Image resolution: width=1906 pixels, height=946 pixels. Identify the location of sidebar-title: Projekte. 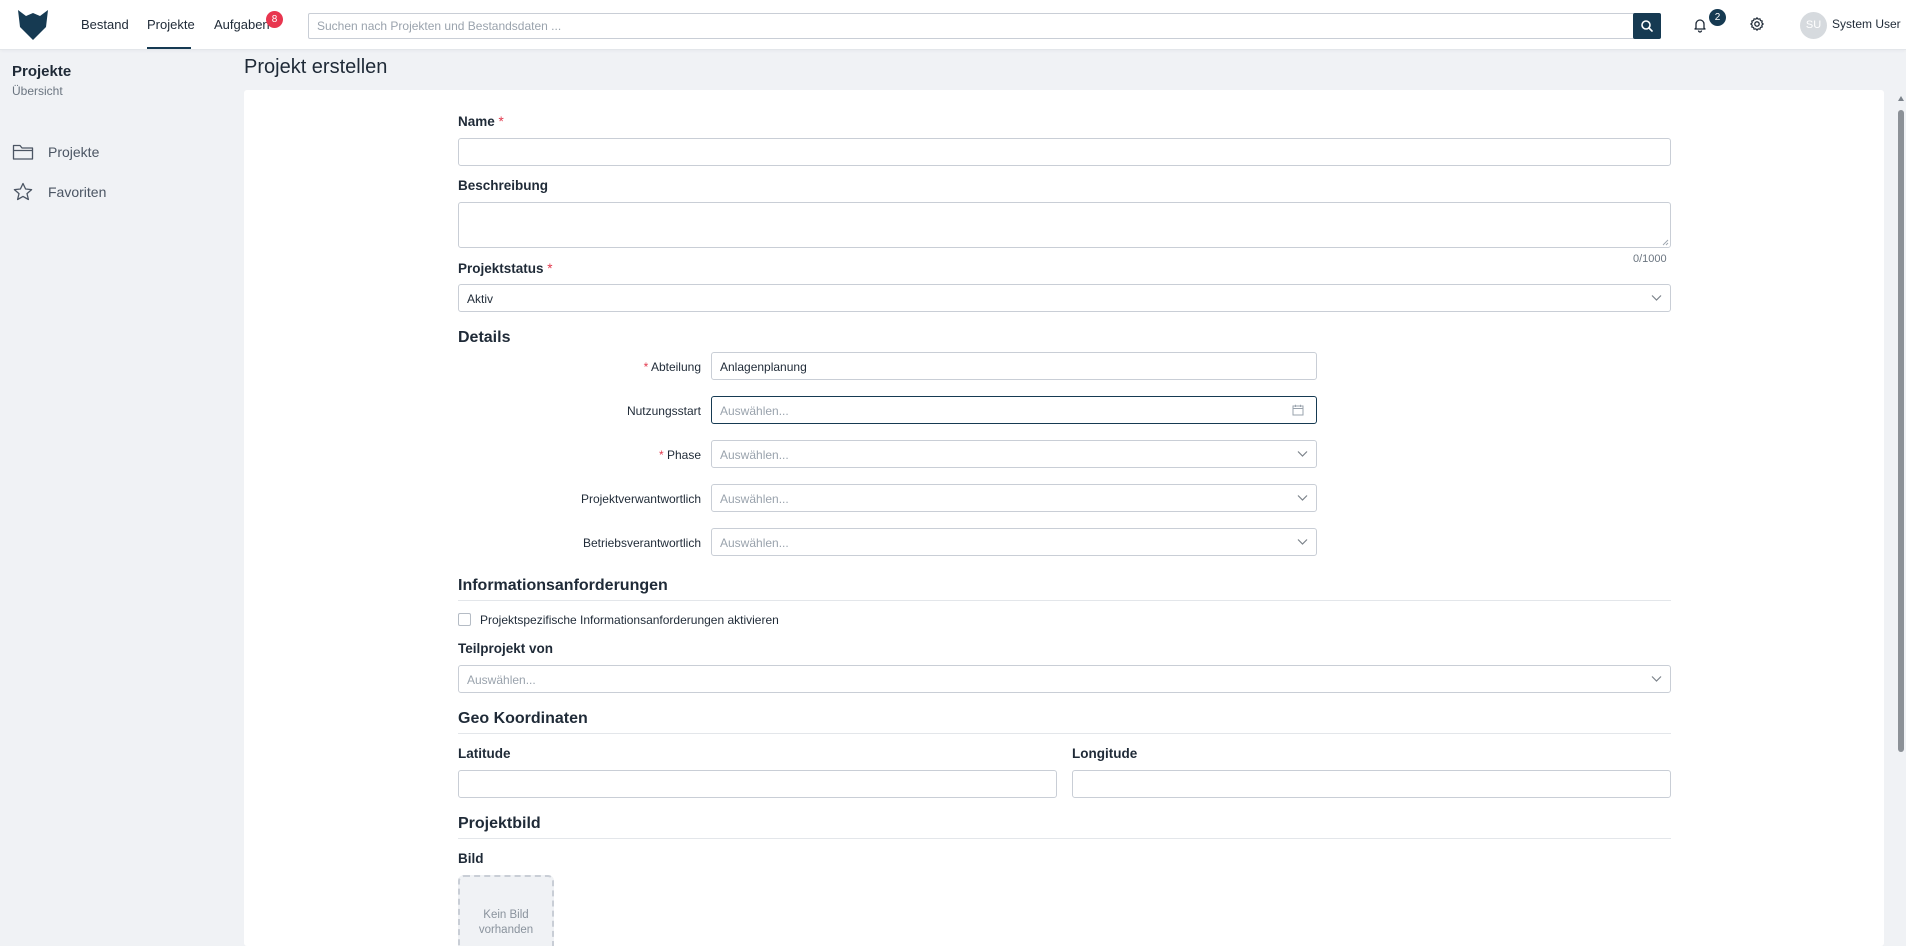
(42, 71).